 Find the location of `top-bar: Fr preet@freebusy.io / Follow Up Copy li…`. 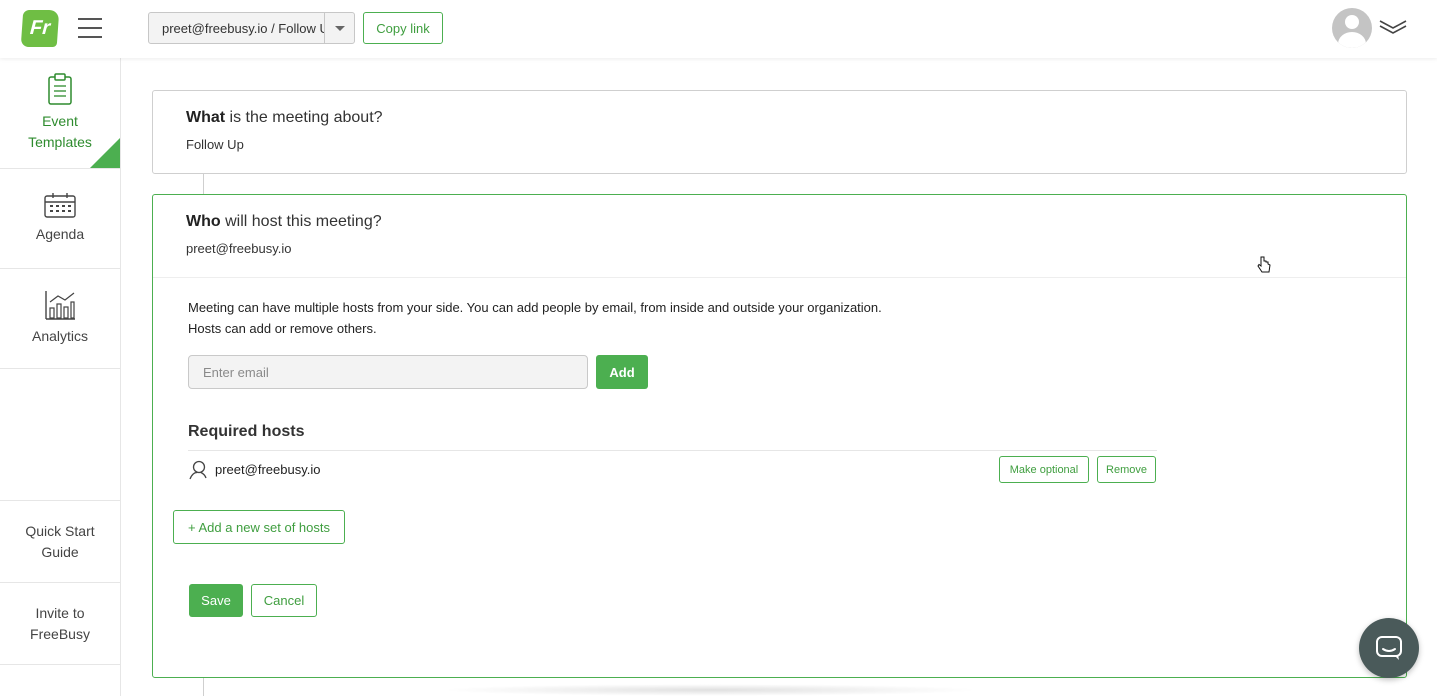

top-bar: Fr preet@freebusy.io / Follow Up Copy li… is located at coordinates (718, 29).